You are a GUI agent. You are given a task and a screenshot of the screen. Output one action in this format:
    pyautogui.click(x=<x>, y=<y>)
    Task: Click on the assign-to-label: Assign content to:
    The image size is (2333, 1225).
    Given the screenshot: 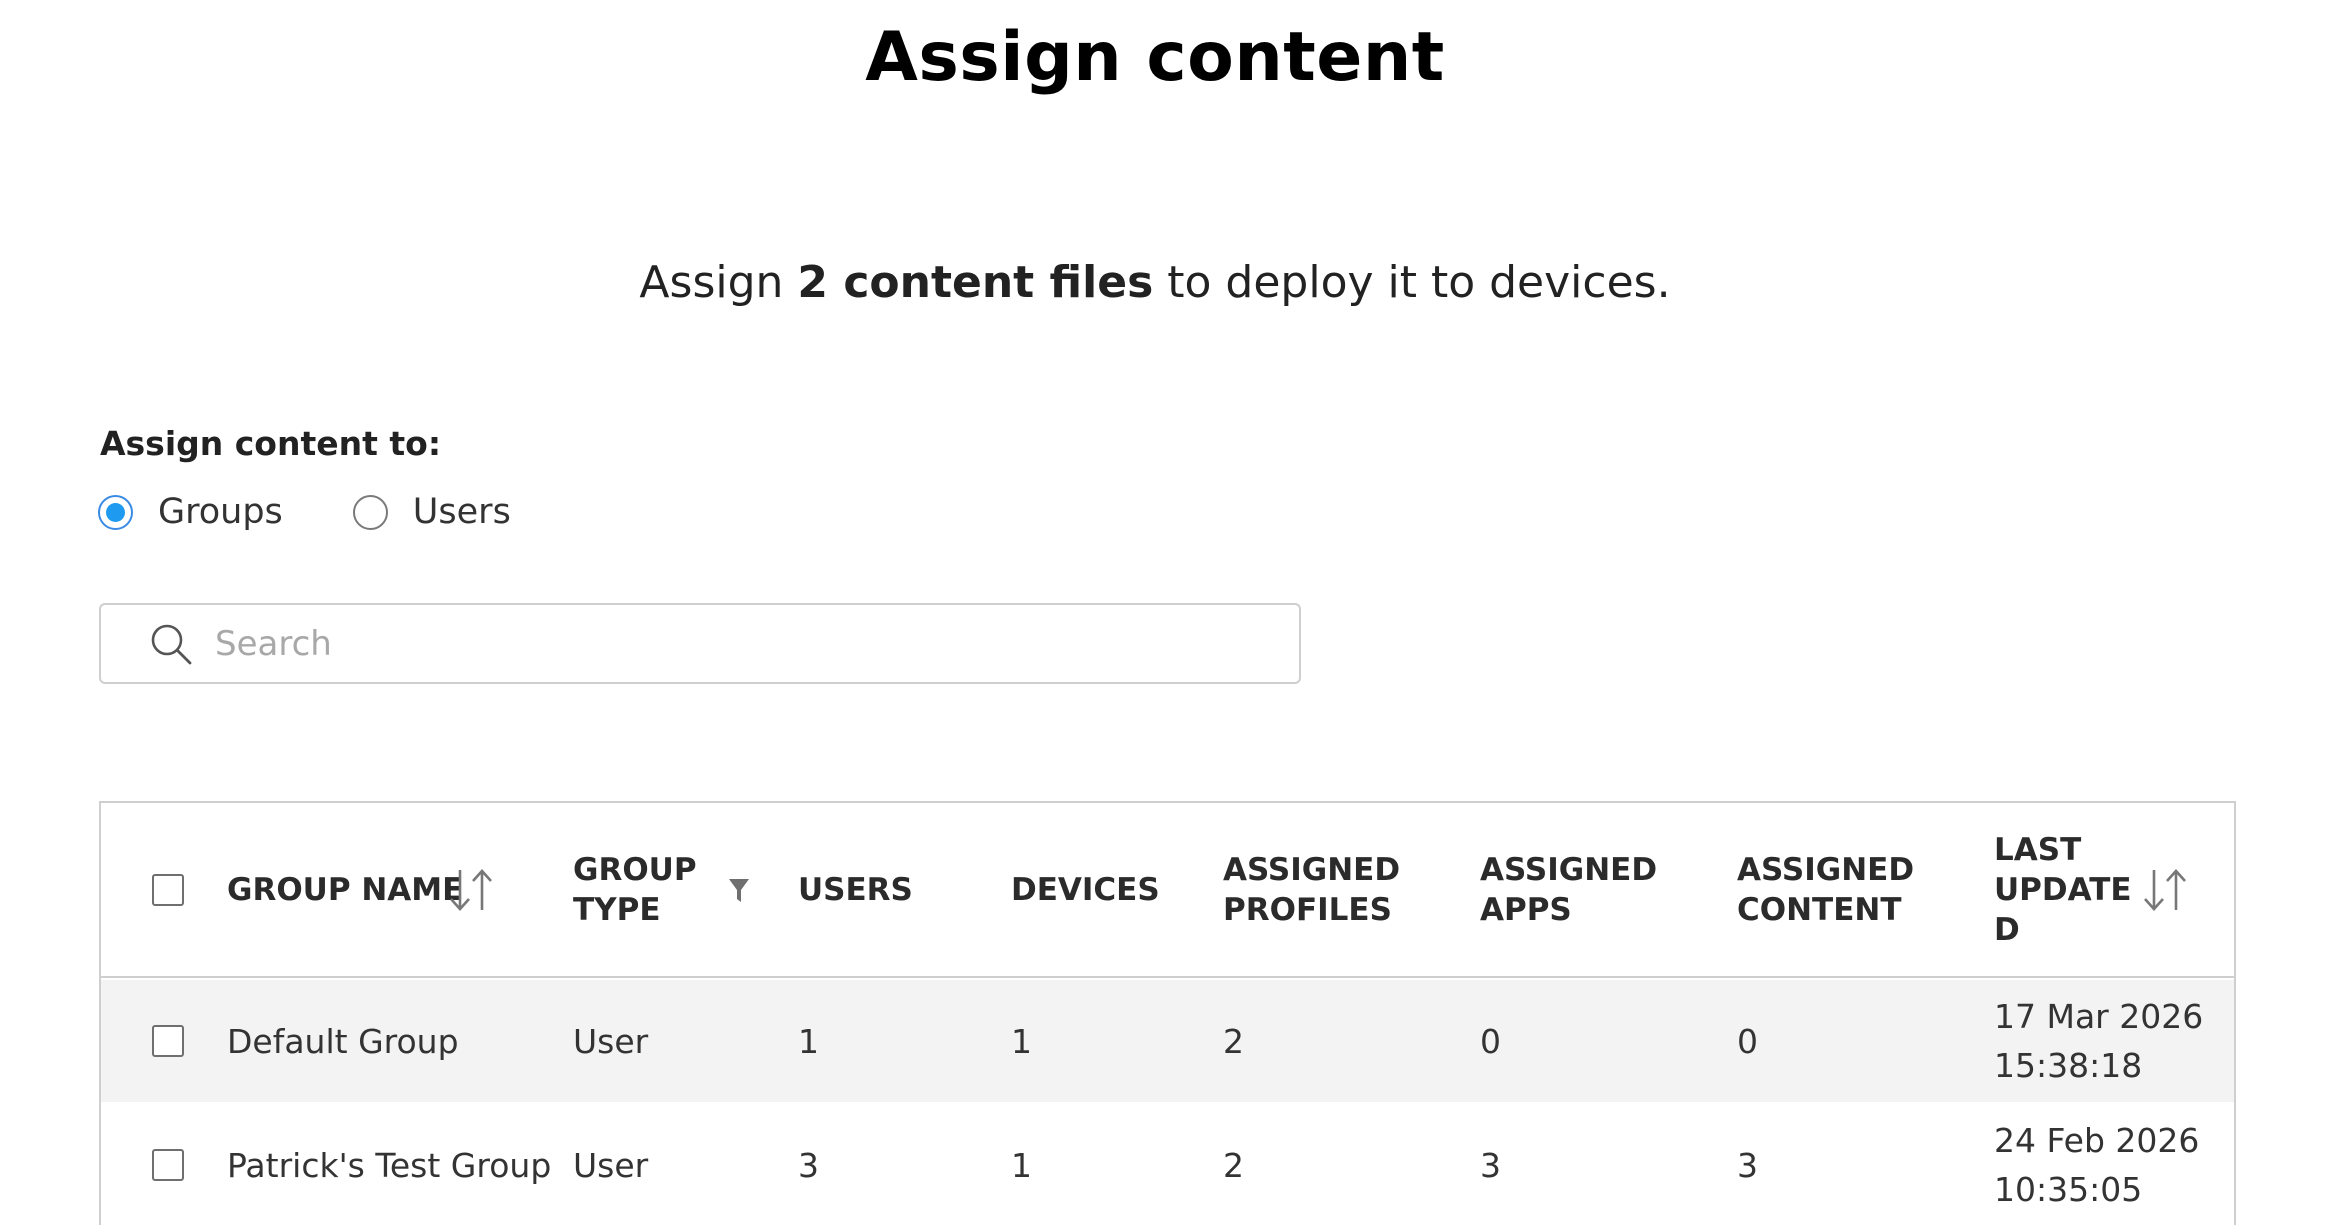 What is the action you would take?
    pyautogui.click(x=271, y=443)
    